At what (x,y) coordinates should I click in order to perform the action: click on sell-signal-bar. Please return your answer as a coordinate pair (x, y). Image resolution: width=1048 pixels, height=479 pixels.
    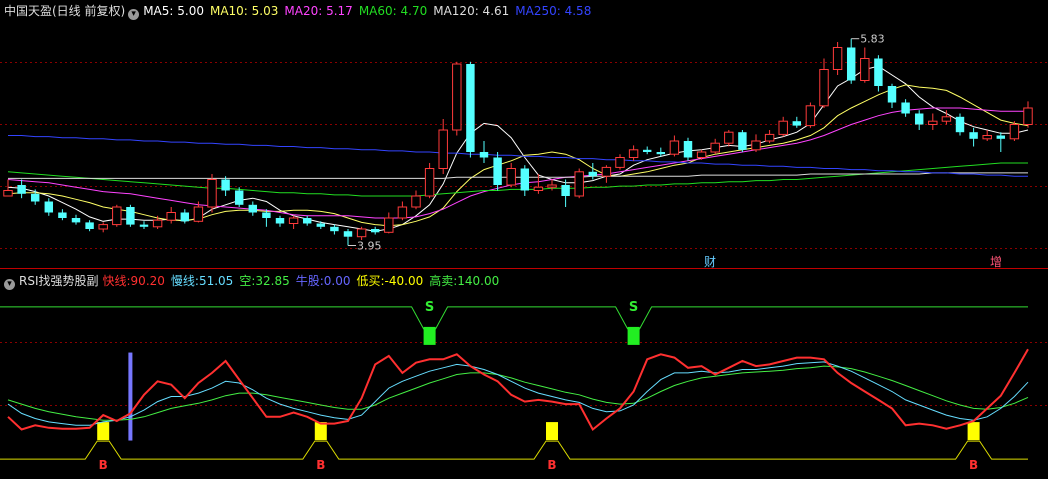
    Looking at the image, I should click on (429, 335).